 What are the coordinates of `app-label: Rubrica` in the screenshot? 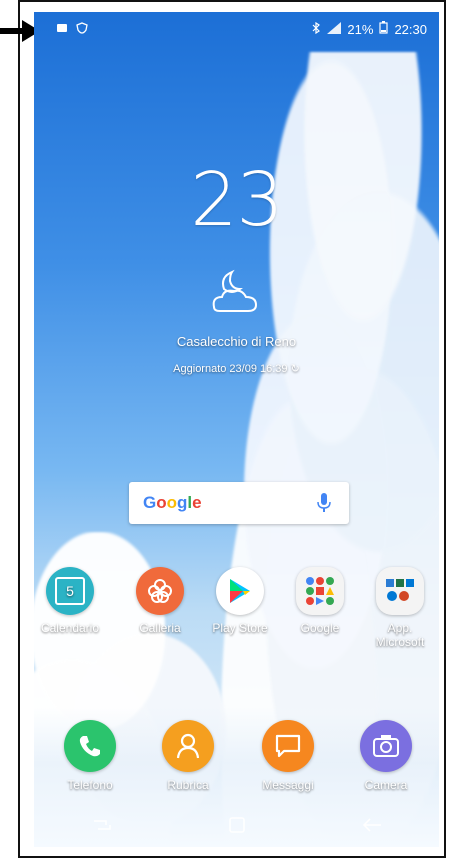 It's located at (188, 785).